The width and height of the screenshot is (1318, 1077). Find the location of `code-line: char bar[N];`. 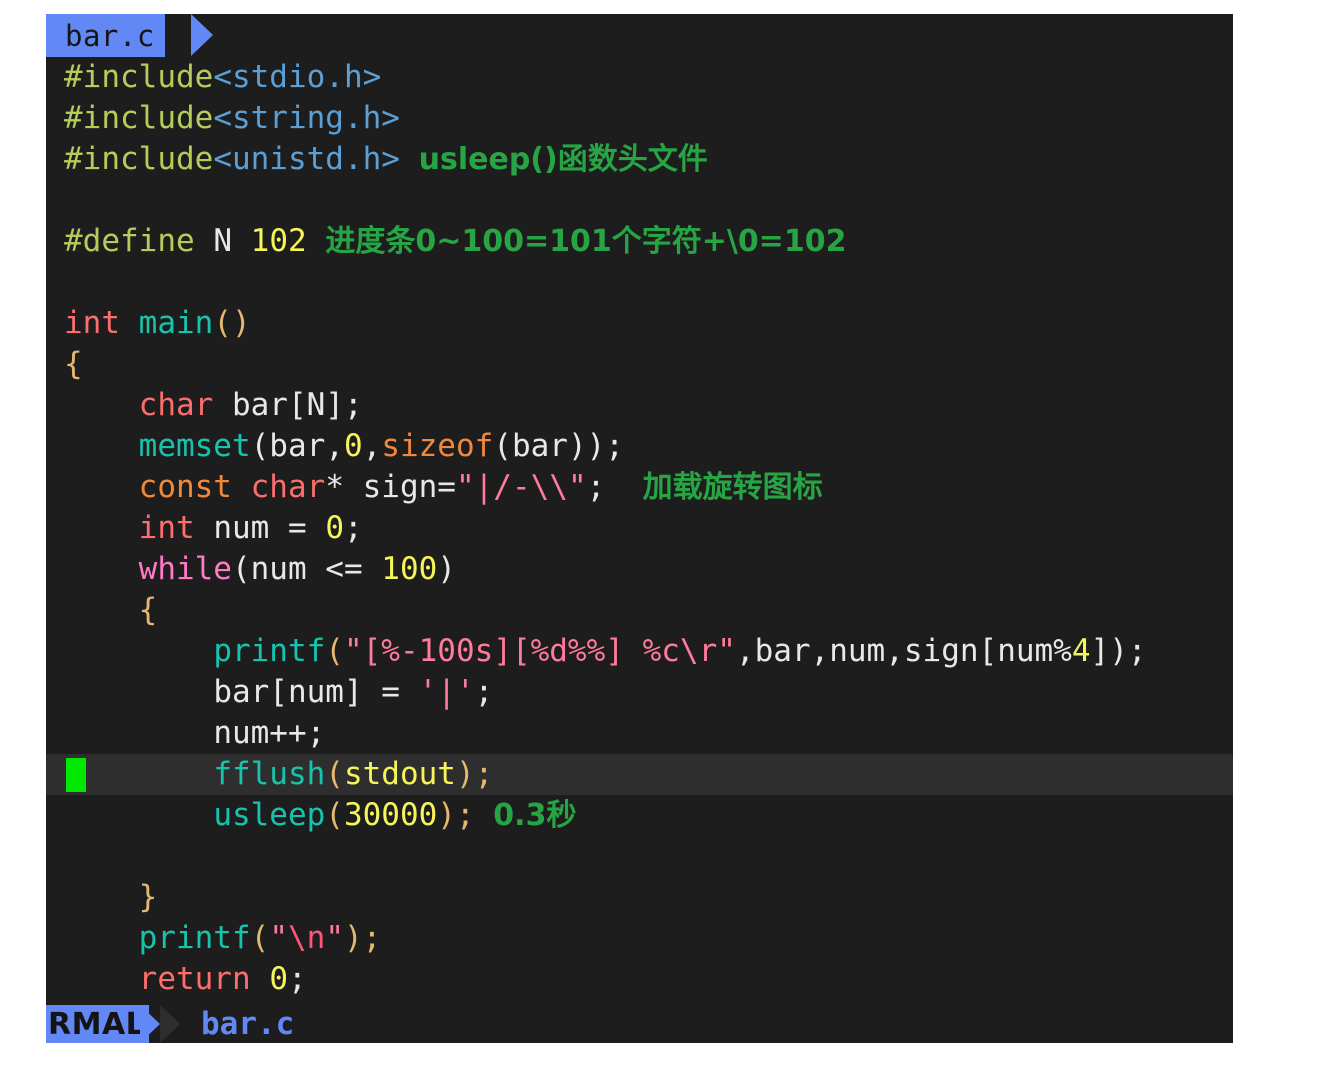

code-line: char bar[N]; is located at coordinates (639, 405).